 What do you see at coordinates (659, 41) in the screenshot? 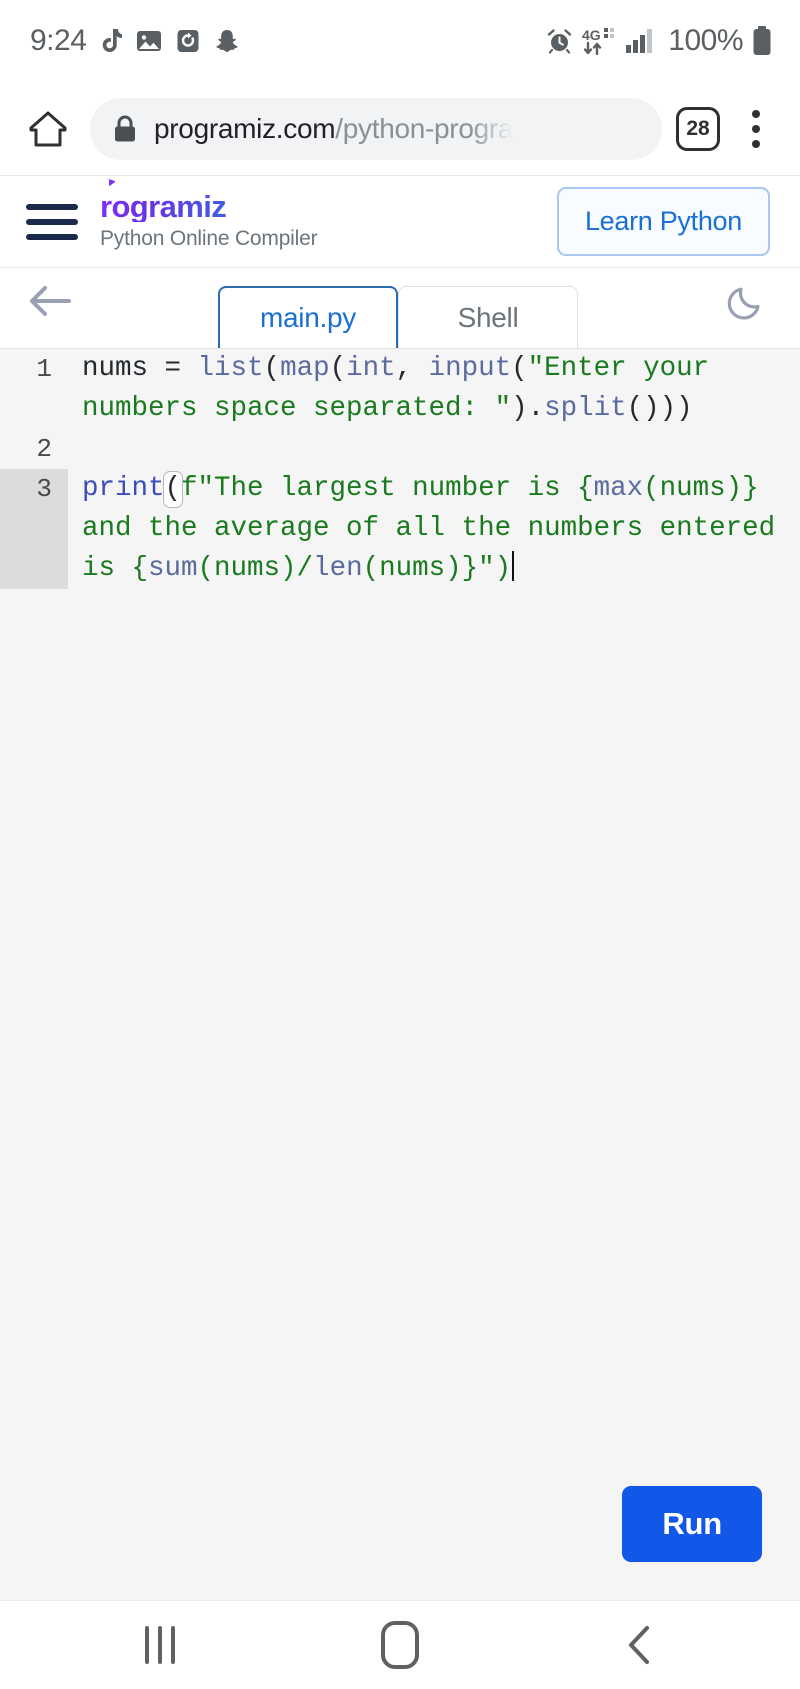
I see `status-bar-right: 4G 100%` at bounding box center [659, 41].